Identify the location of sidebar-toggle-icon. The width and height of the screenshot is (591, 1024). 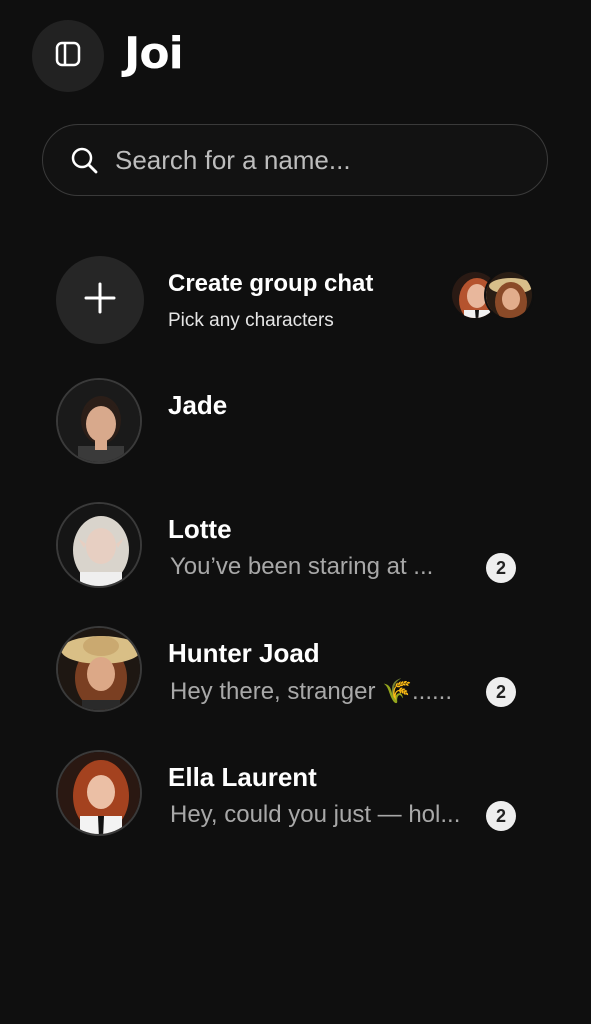
(68, 56).